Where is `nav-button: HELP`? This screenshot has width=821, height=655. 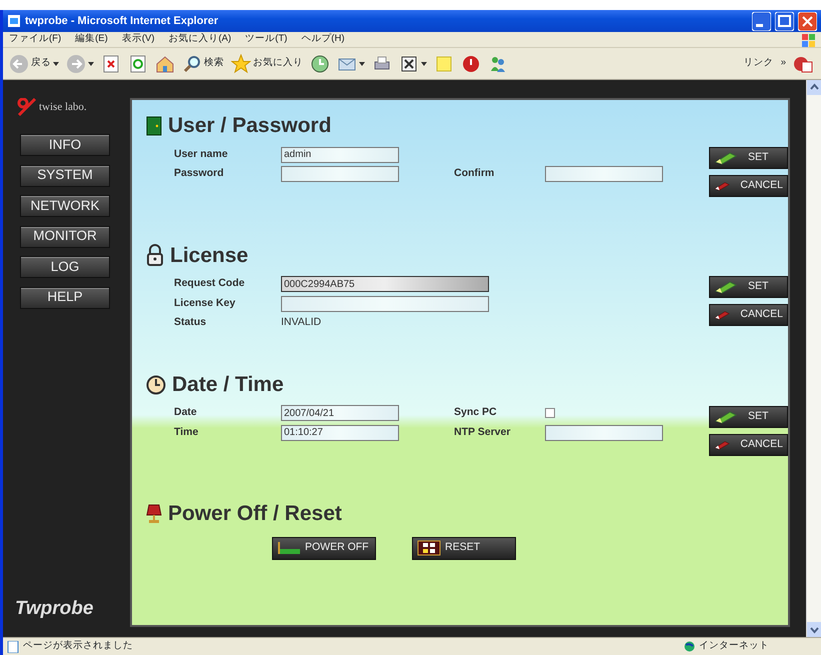 nav-button: HELP is located at coordinates (65, 297).